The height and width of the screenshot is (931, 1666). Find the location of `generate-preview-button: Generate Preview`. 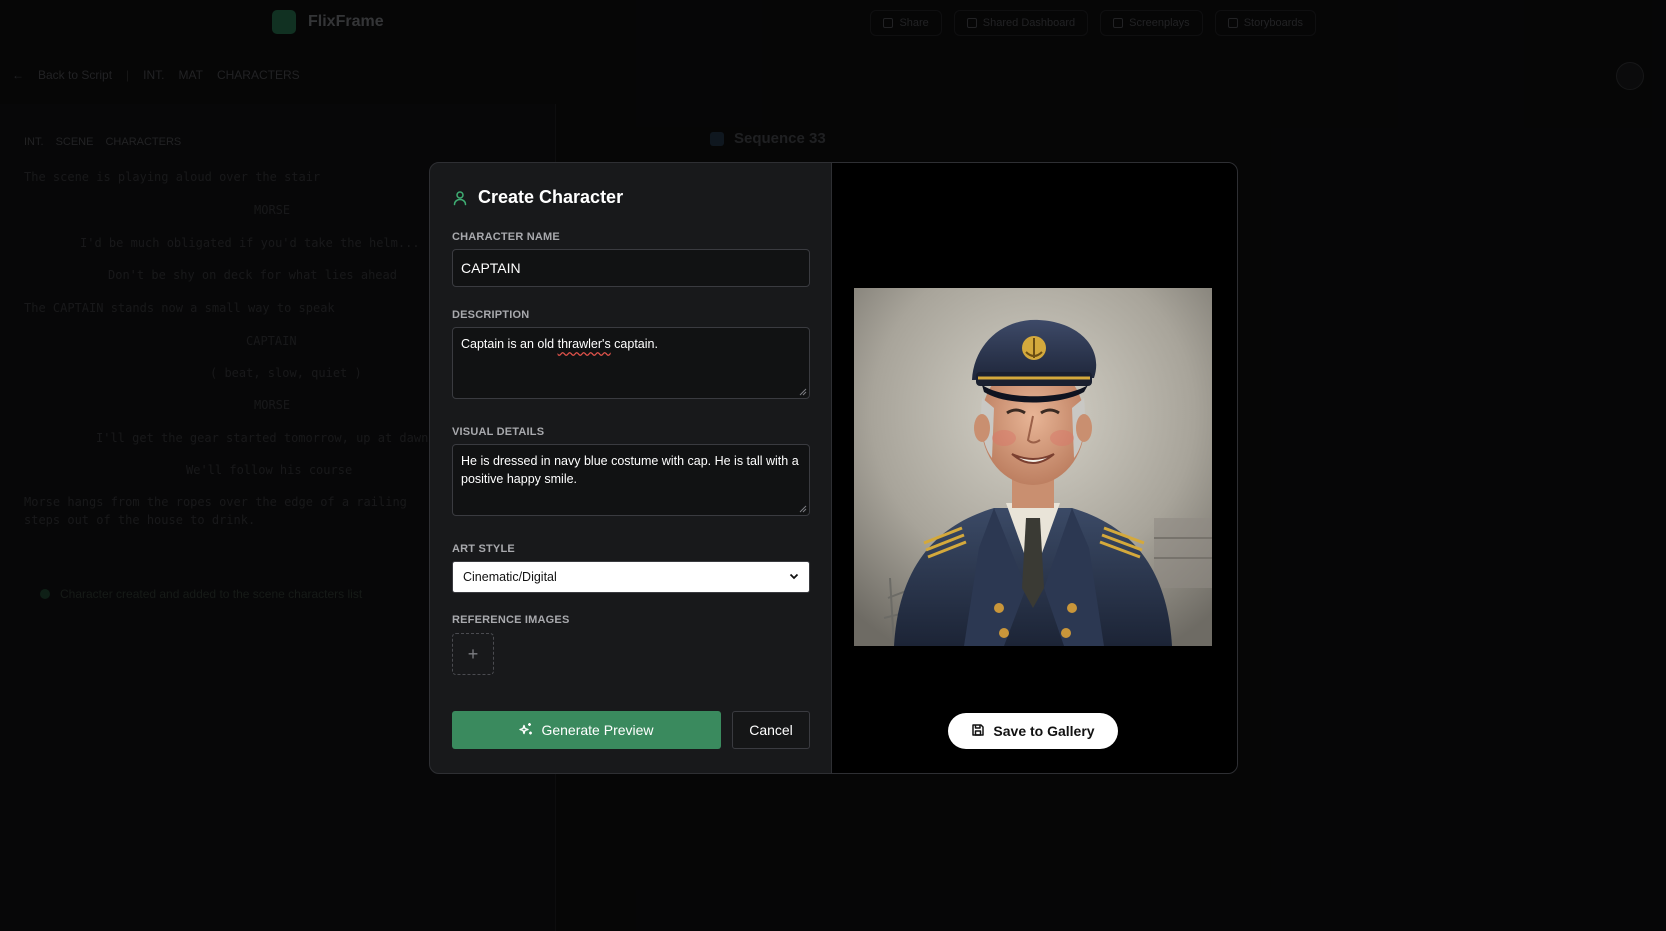

generate-preview-button: Generate Preview is located at coordinates (586, 730).